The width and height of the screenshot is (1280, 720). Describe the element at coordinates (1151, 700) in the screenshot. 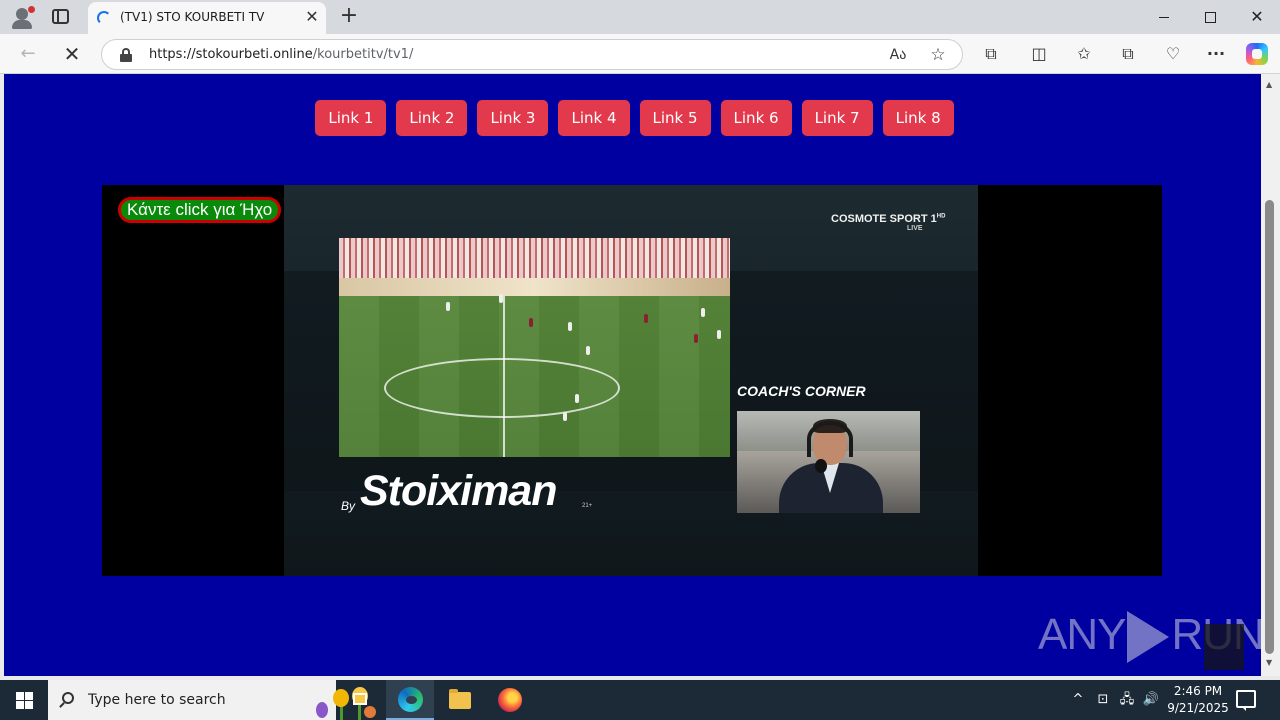

I see `volume-icon: 🔊` at that location.